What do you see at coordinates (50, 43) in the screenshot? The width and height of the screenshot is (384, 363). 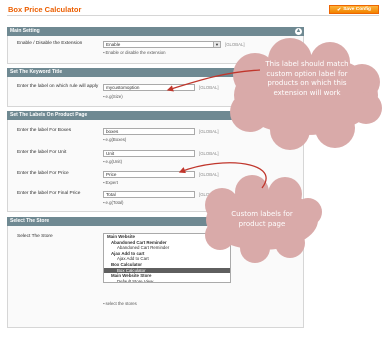 I see `enable-label: Enable / Disable the Extension` at bounding box center [50, 43].